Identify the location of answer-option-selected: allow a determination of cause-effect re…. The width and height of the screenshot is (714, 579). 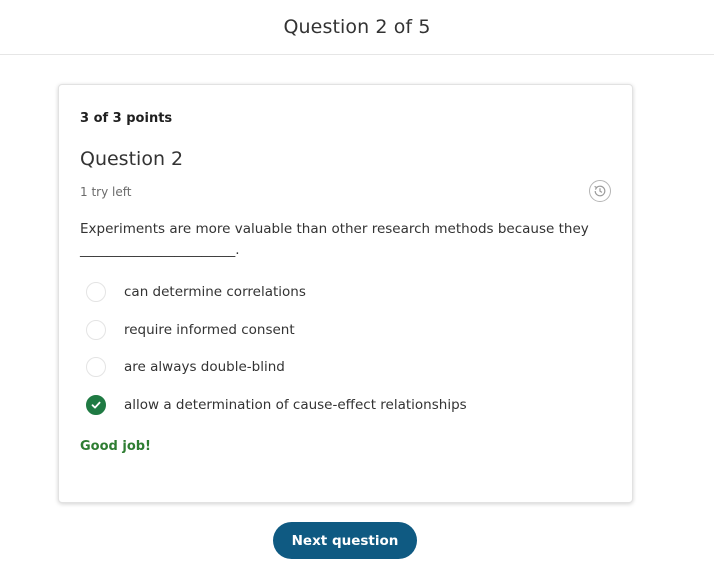
(346, 405).